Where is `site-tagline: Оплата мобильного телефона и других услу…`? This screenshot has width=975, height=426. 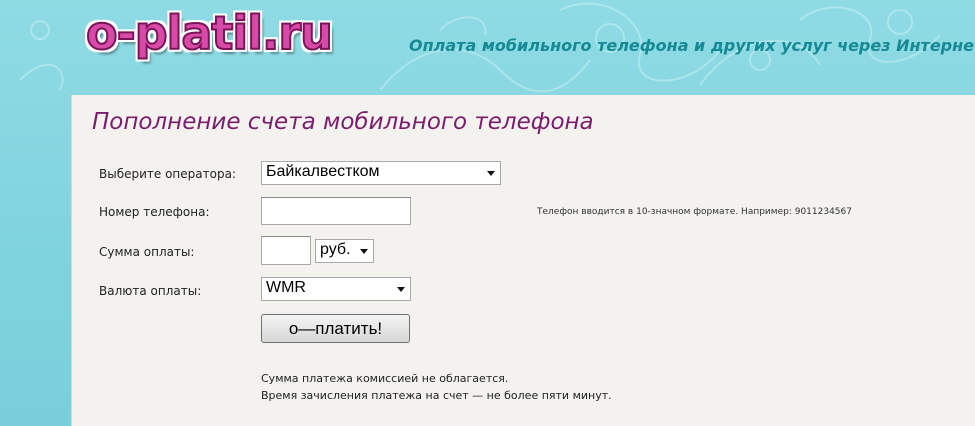 site-tagline: Оплата мобильного телефона и других услу… is located at coordinates (692, 45).